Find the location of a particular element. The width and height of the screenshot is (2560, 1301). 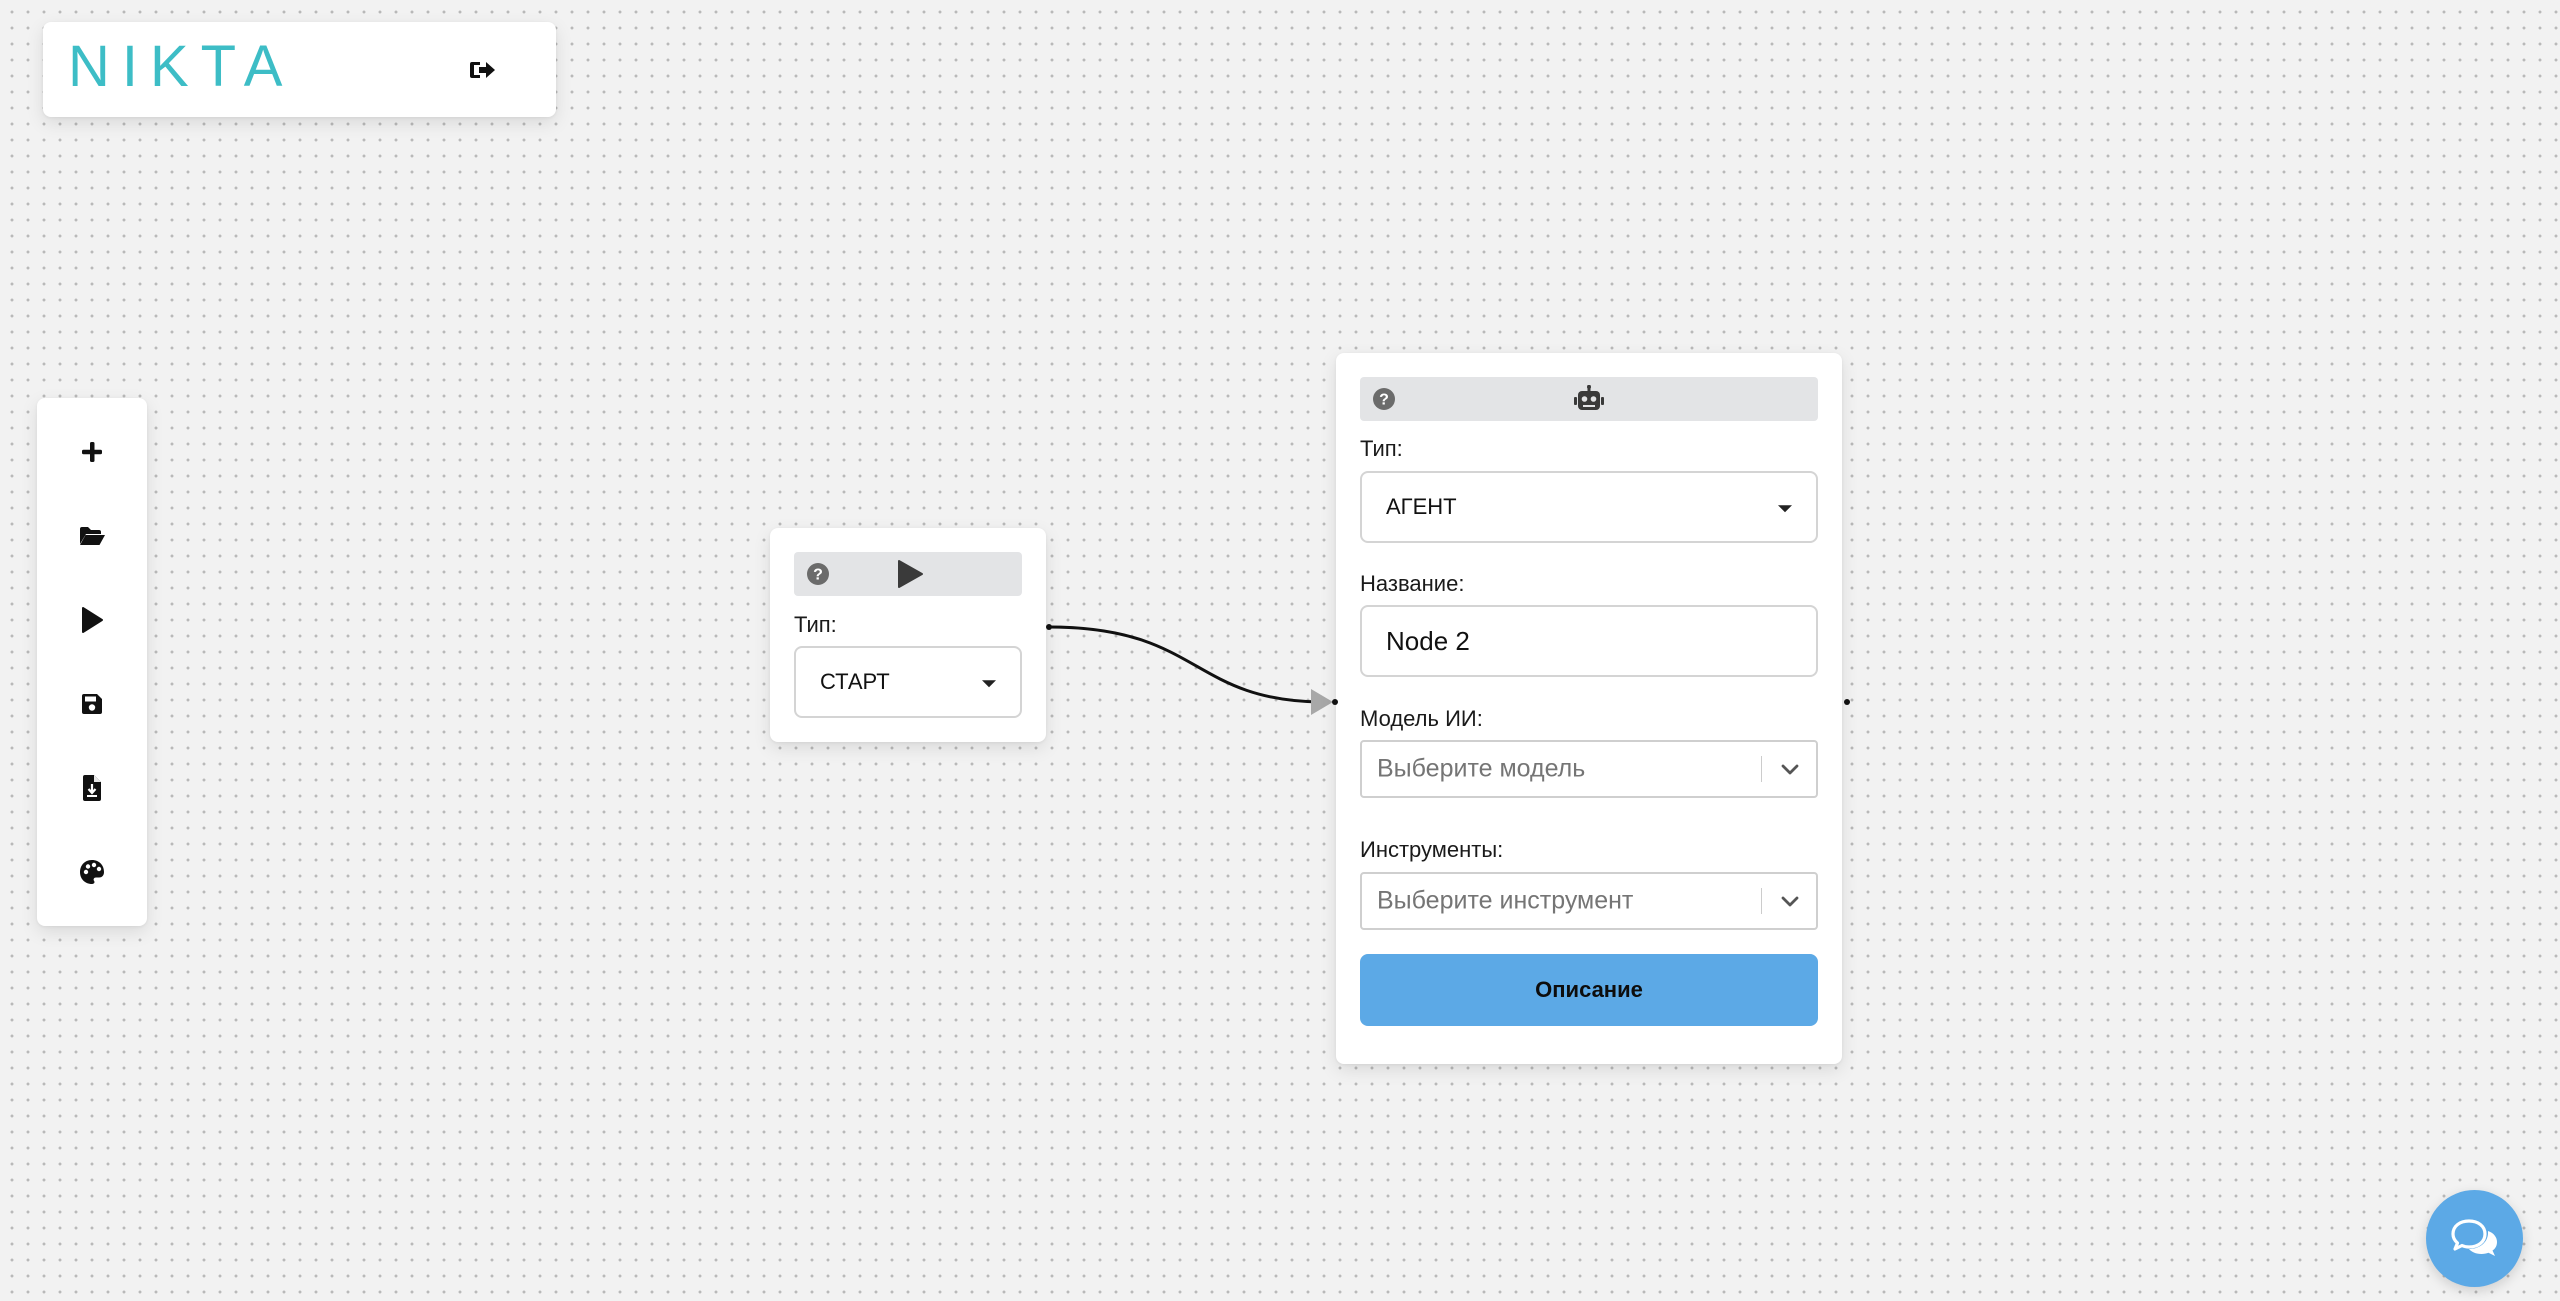

description-button: Описание is located at coordinates (1589, 990).